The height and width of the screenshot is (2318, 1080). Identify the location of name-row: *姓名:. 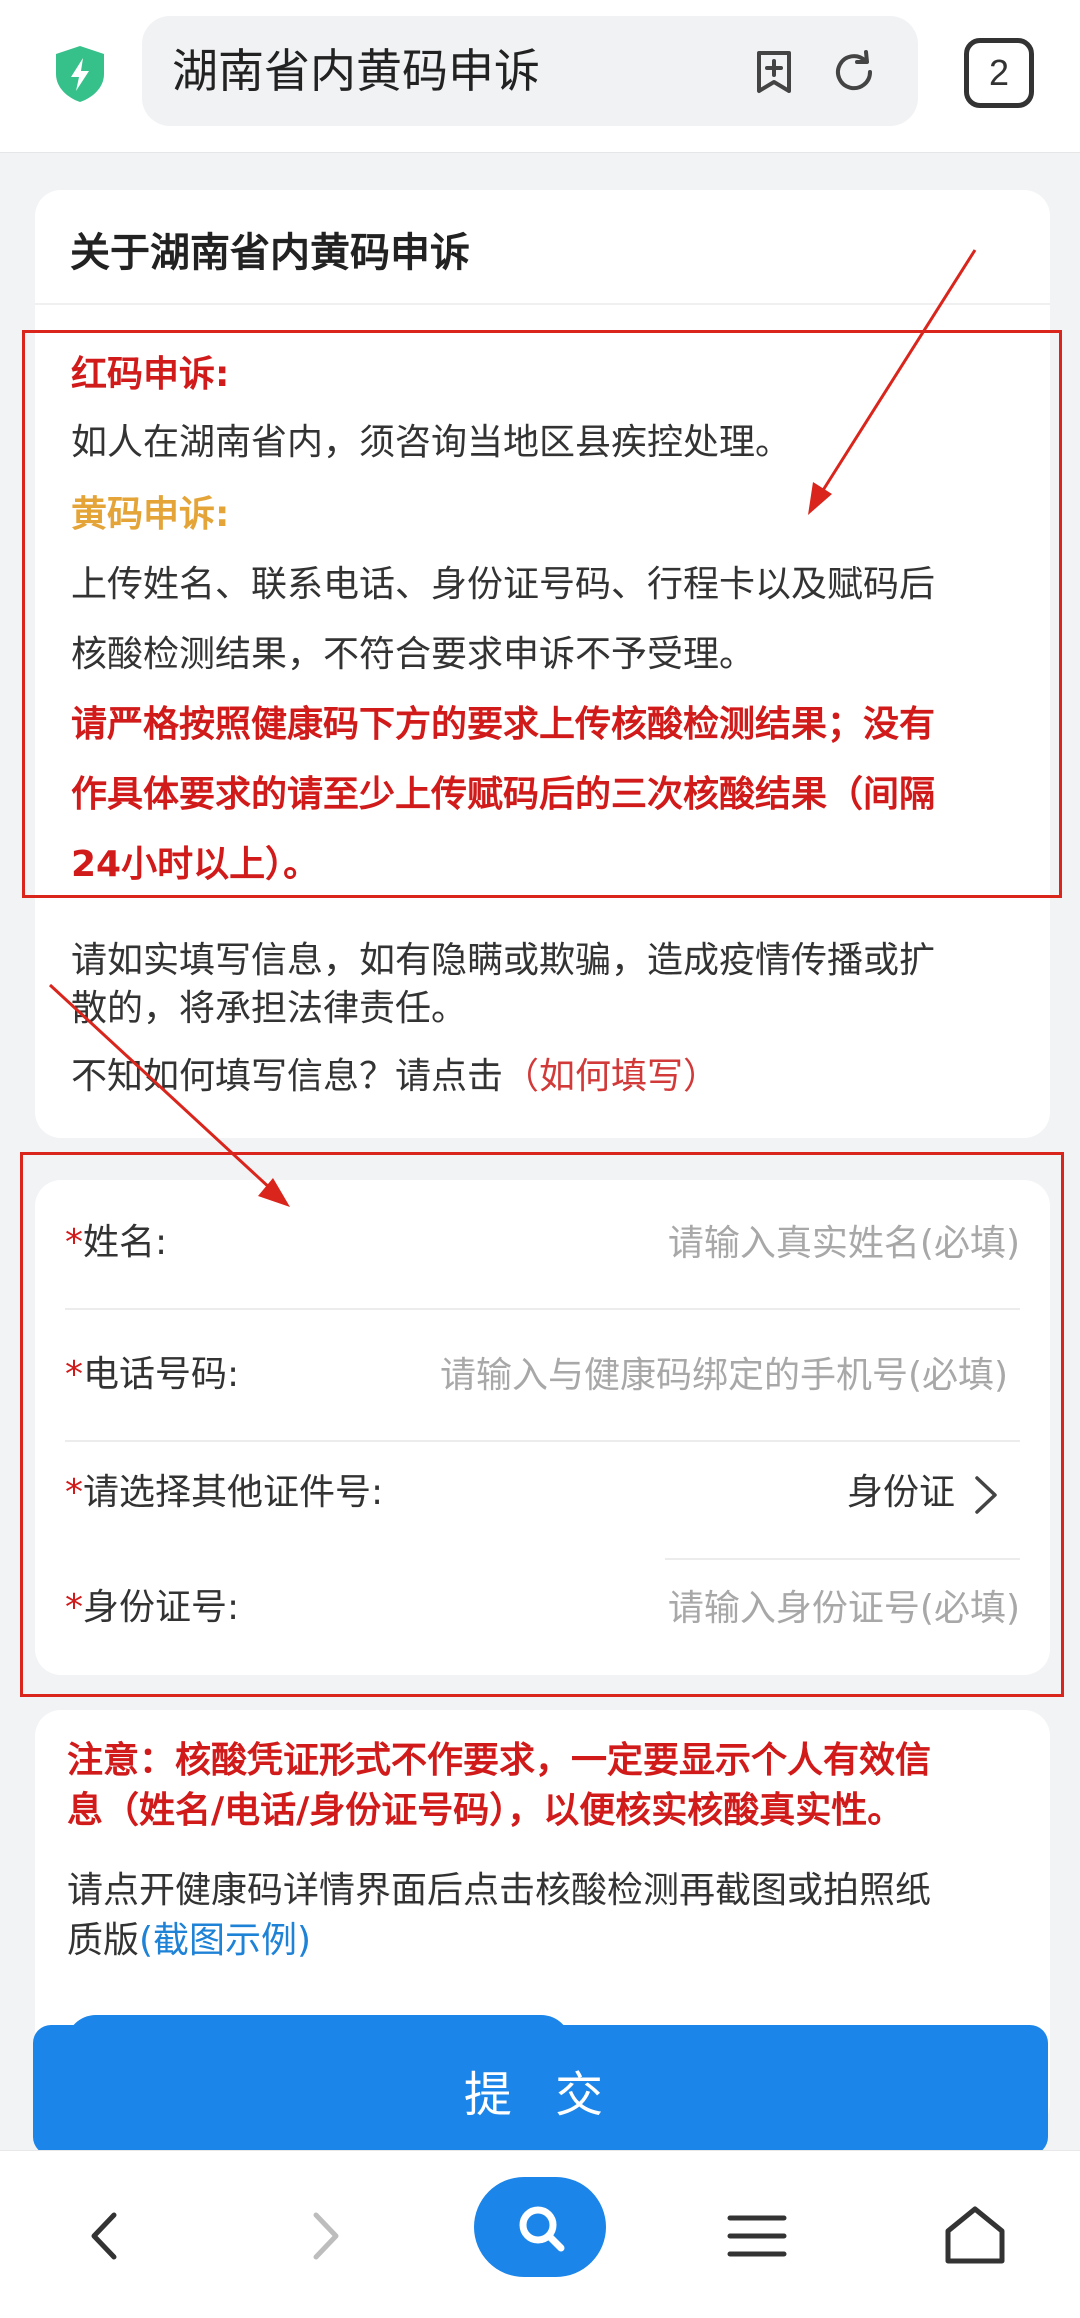
(542, 1245).